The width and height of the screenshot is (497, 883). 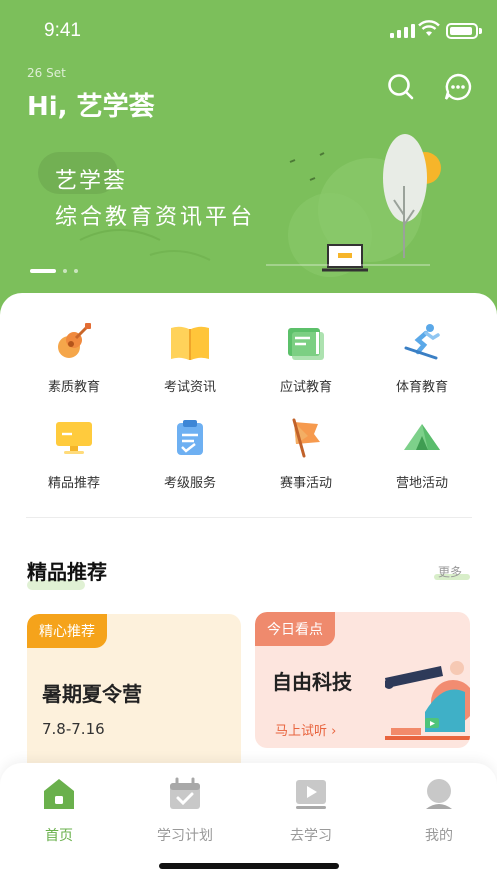 What do you see at coordinates (73, 483) in the screenshot?
I see `category-label: 精品推荐` at bounding box center [73, 483].